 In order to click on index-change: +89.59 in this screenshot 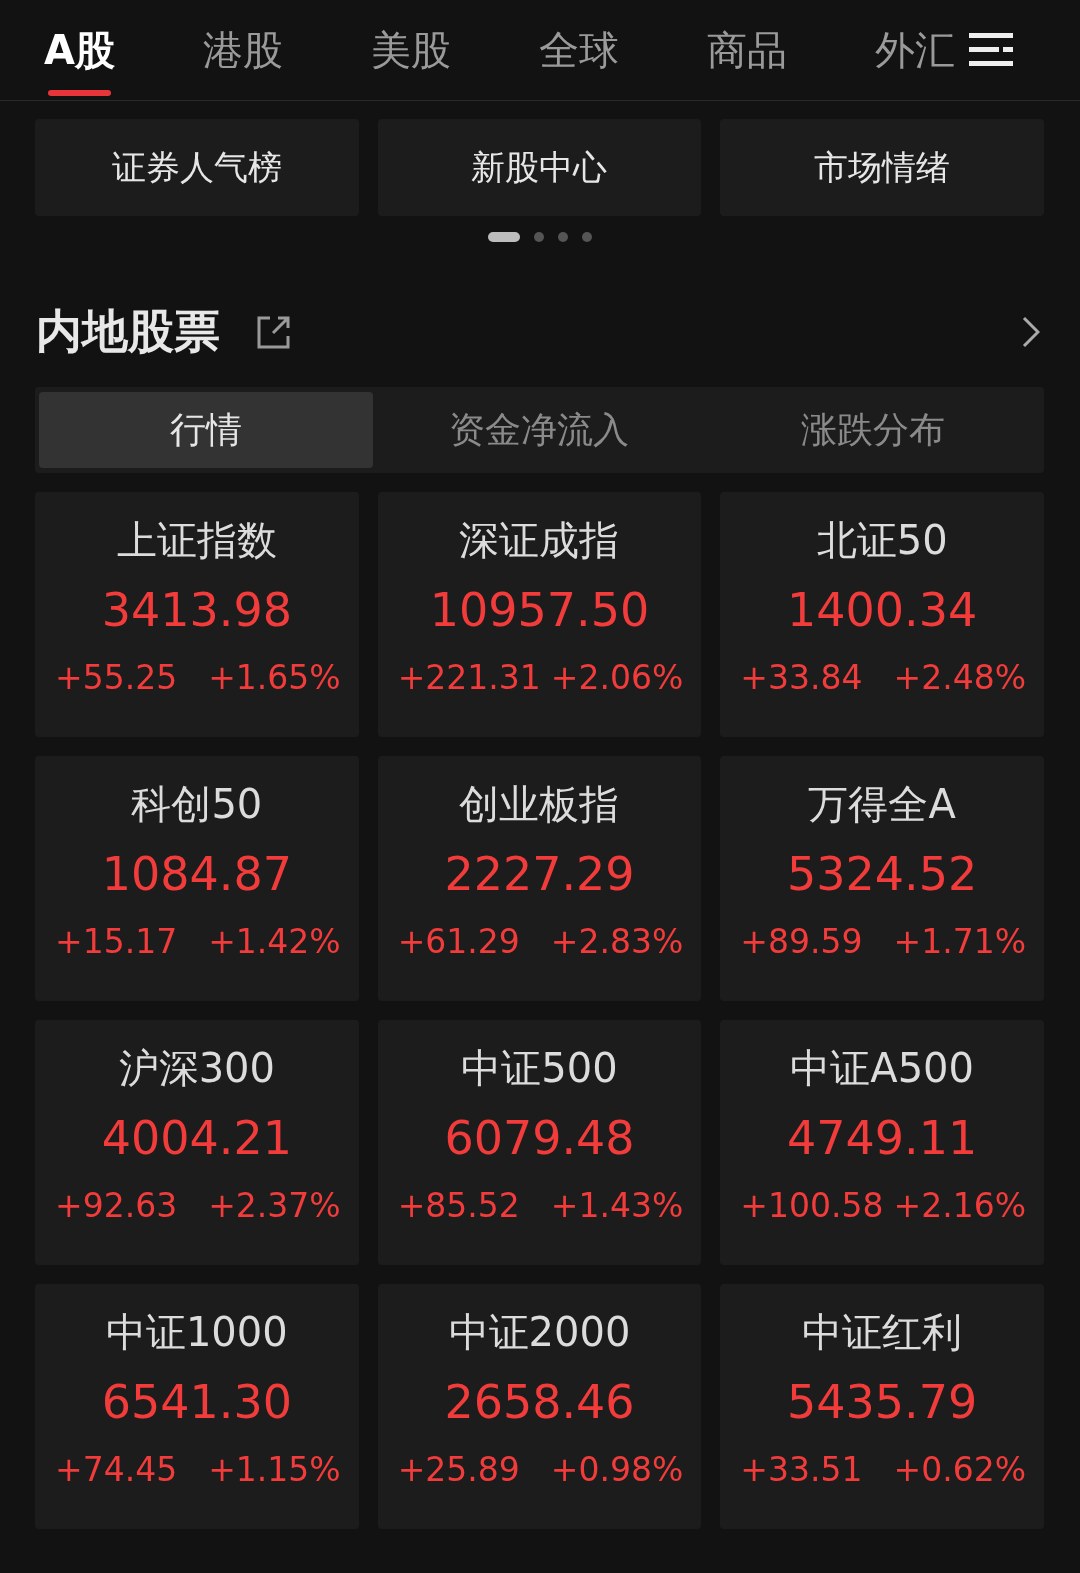, I will do `click(801, 941)`.